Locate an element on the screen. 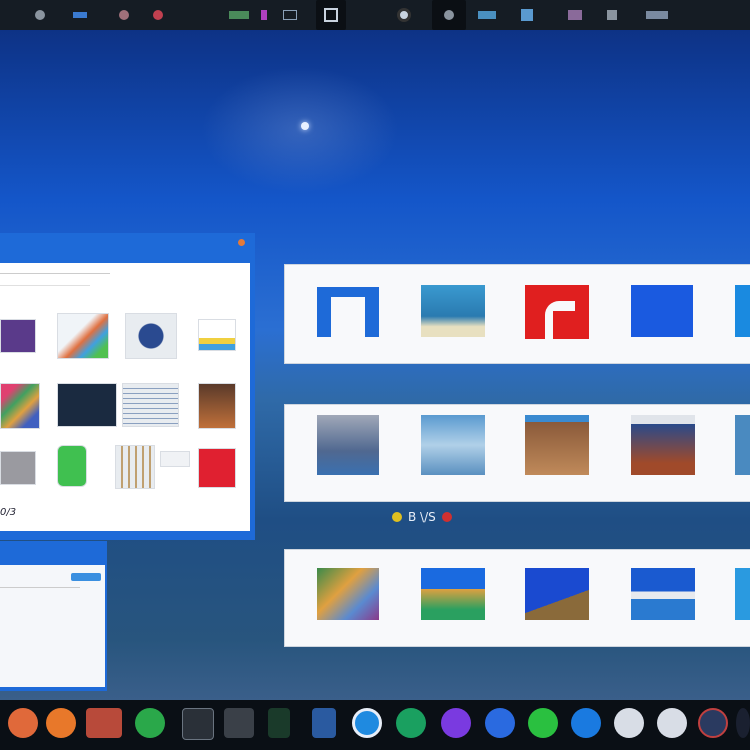  close-icon is located at coordinates (241, 242).